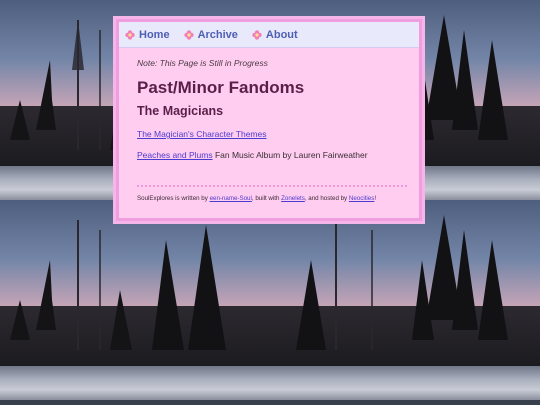 The width and height of the screenshot is (540, 405). What do you see at coordinates (266, 198) in the screenshot?
I see `footer-text: , built with` at bounding box center [266, 198].